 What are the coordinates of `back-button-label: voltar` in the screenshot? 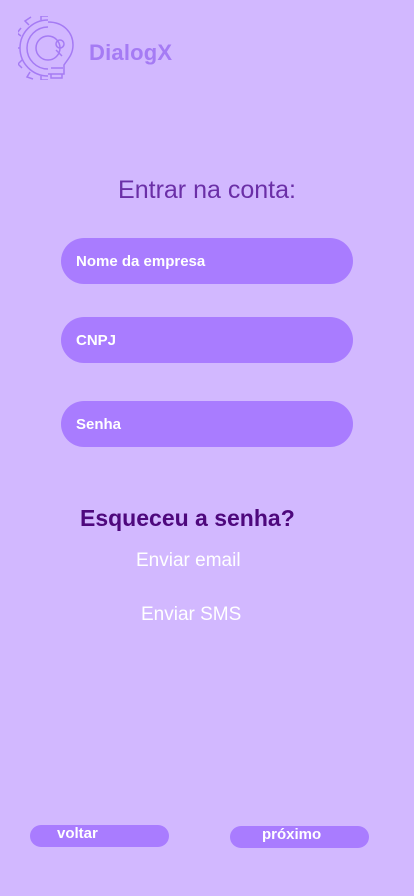 It's located at (77, 833).